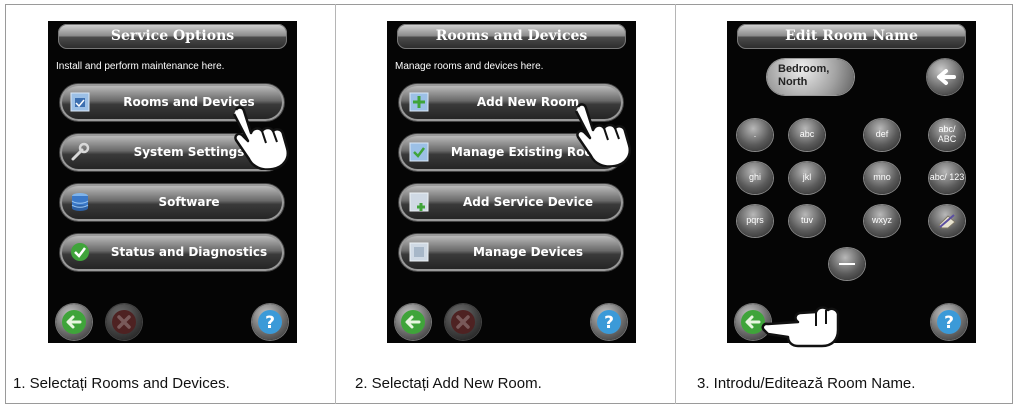  What do you see at coordinates (810, 77) in the screenshot?
I see `room-name-field: Bedroom, North` at bounding box center [810, 77].